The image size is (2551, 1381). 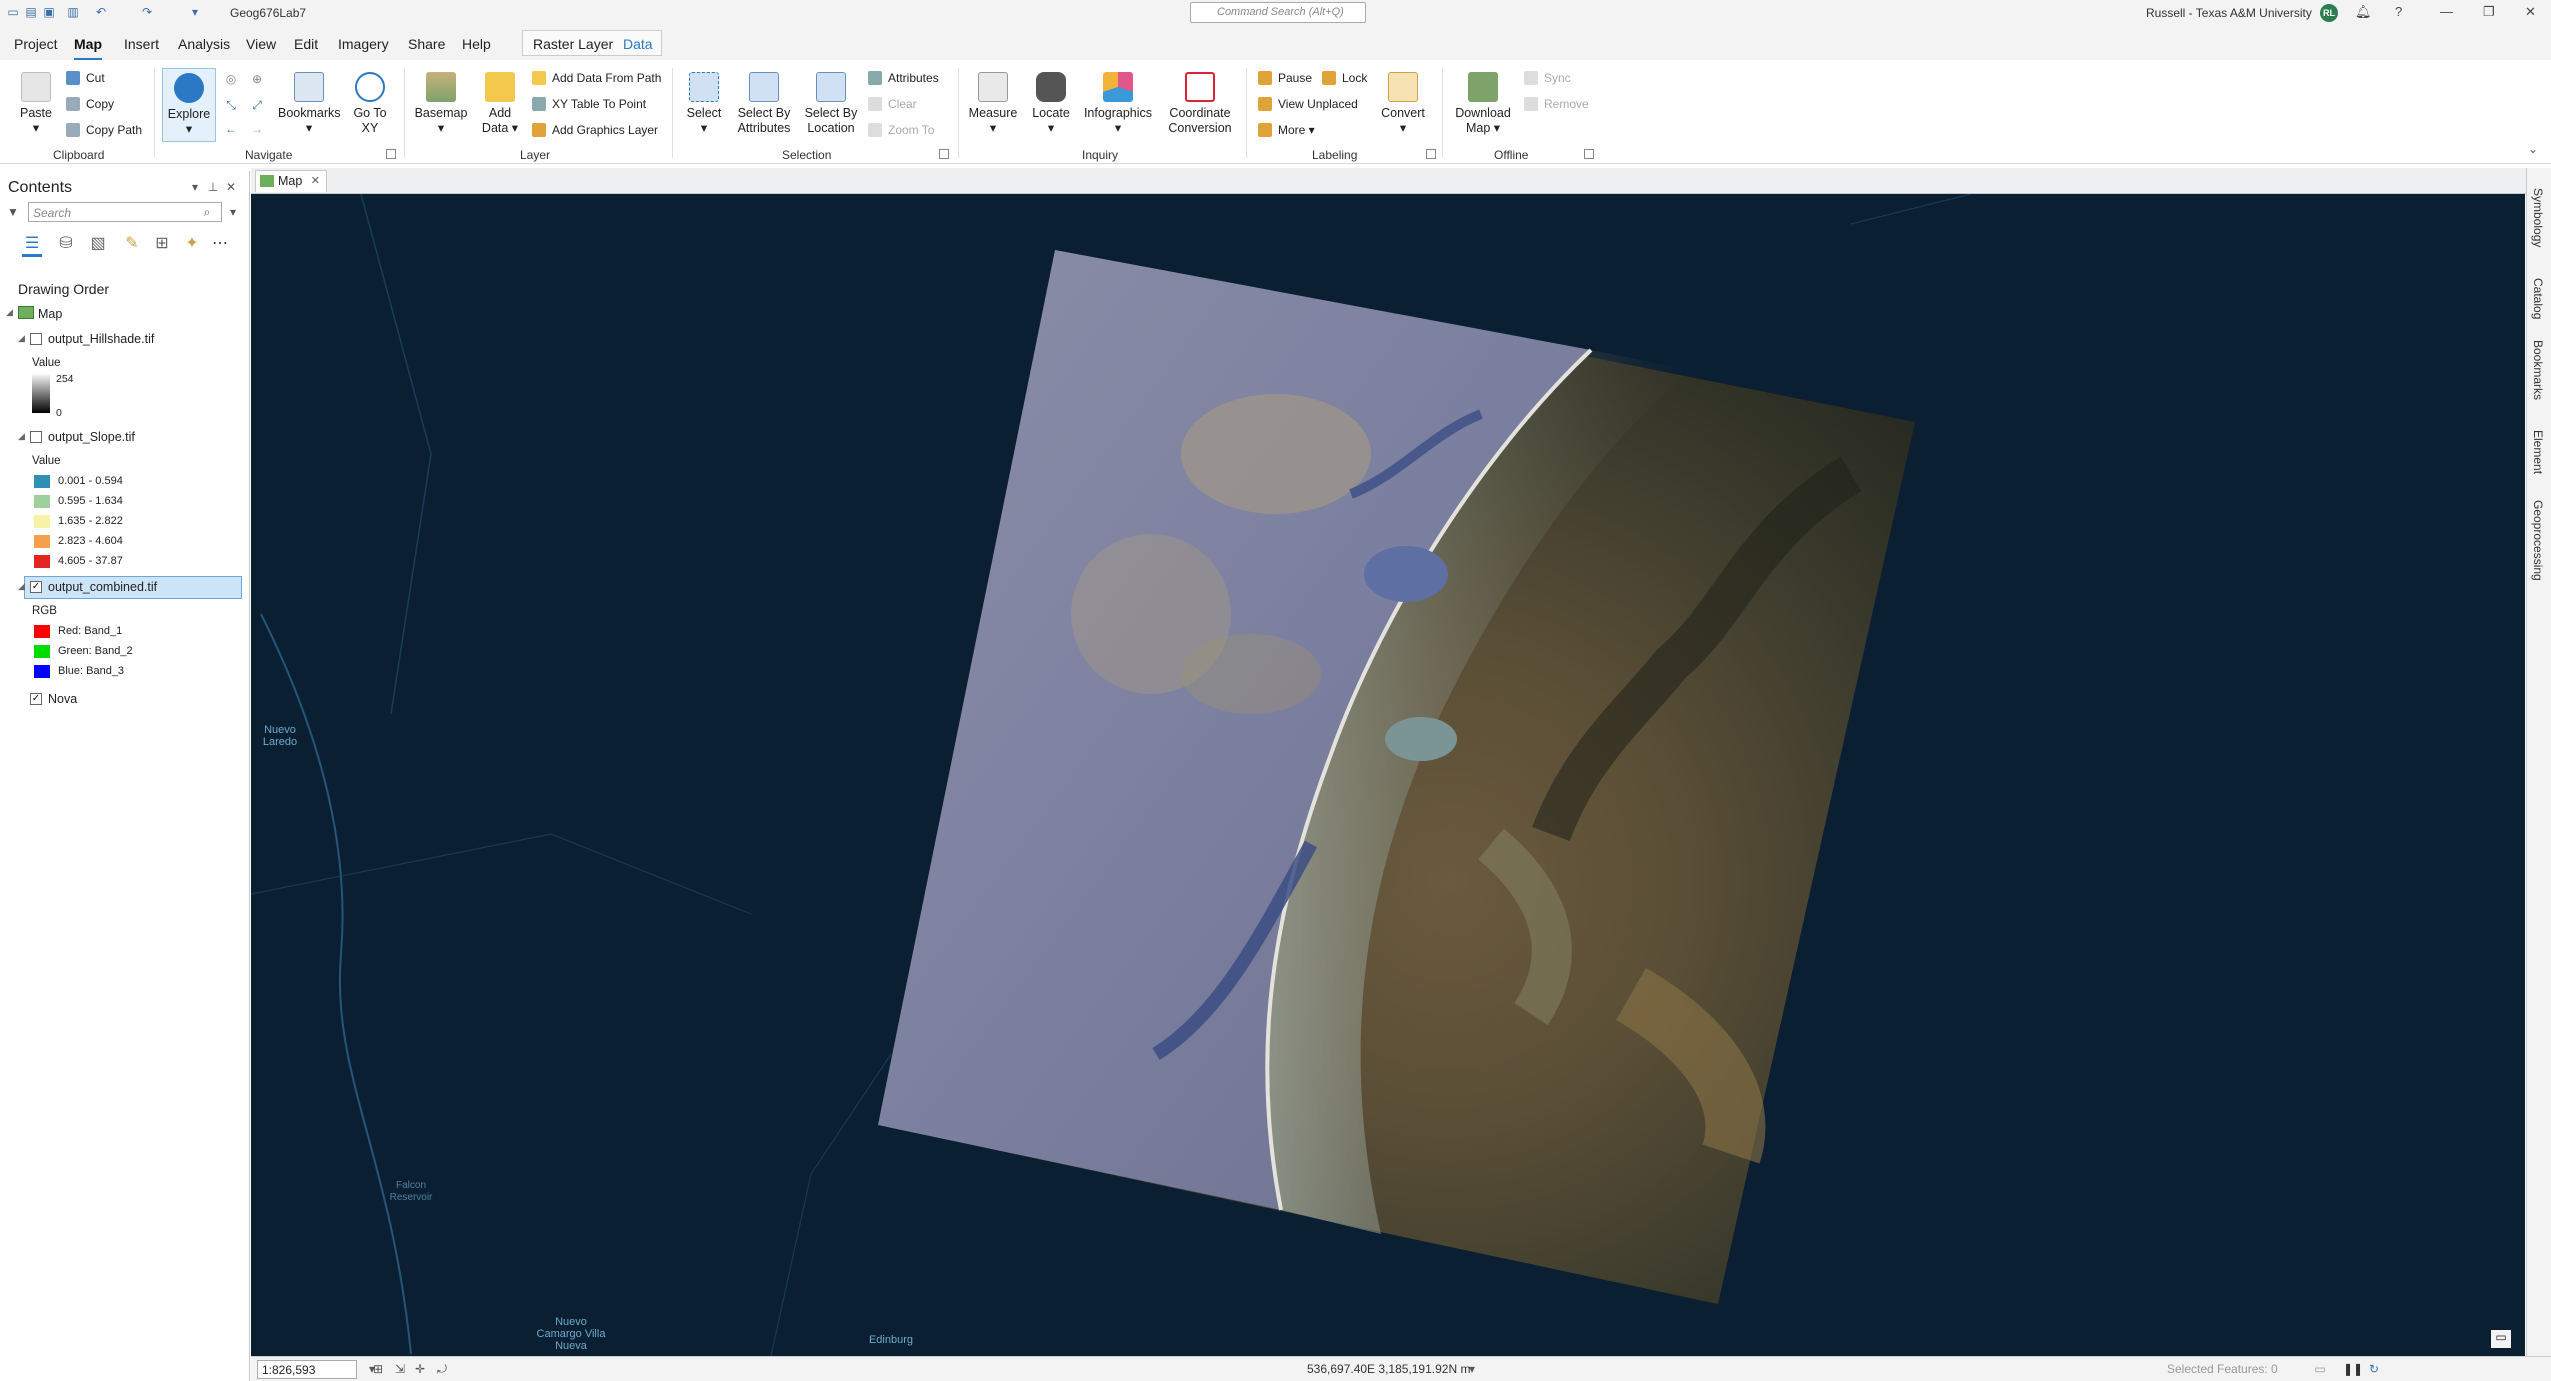 What do you see at coordinates (73, 12) in the screenshot?
I see `save-as-icon: ▥` at bounding box center [73, 12].